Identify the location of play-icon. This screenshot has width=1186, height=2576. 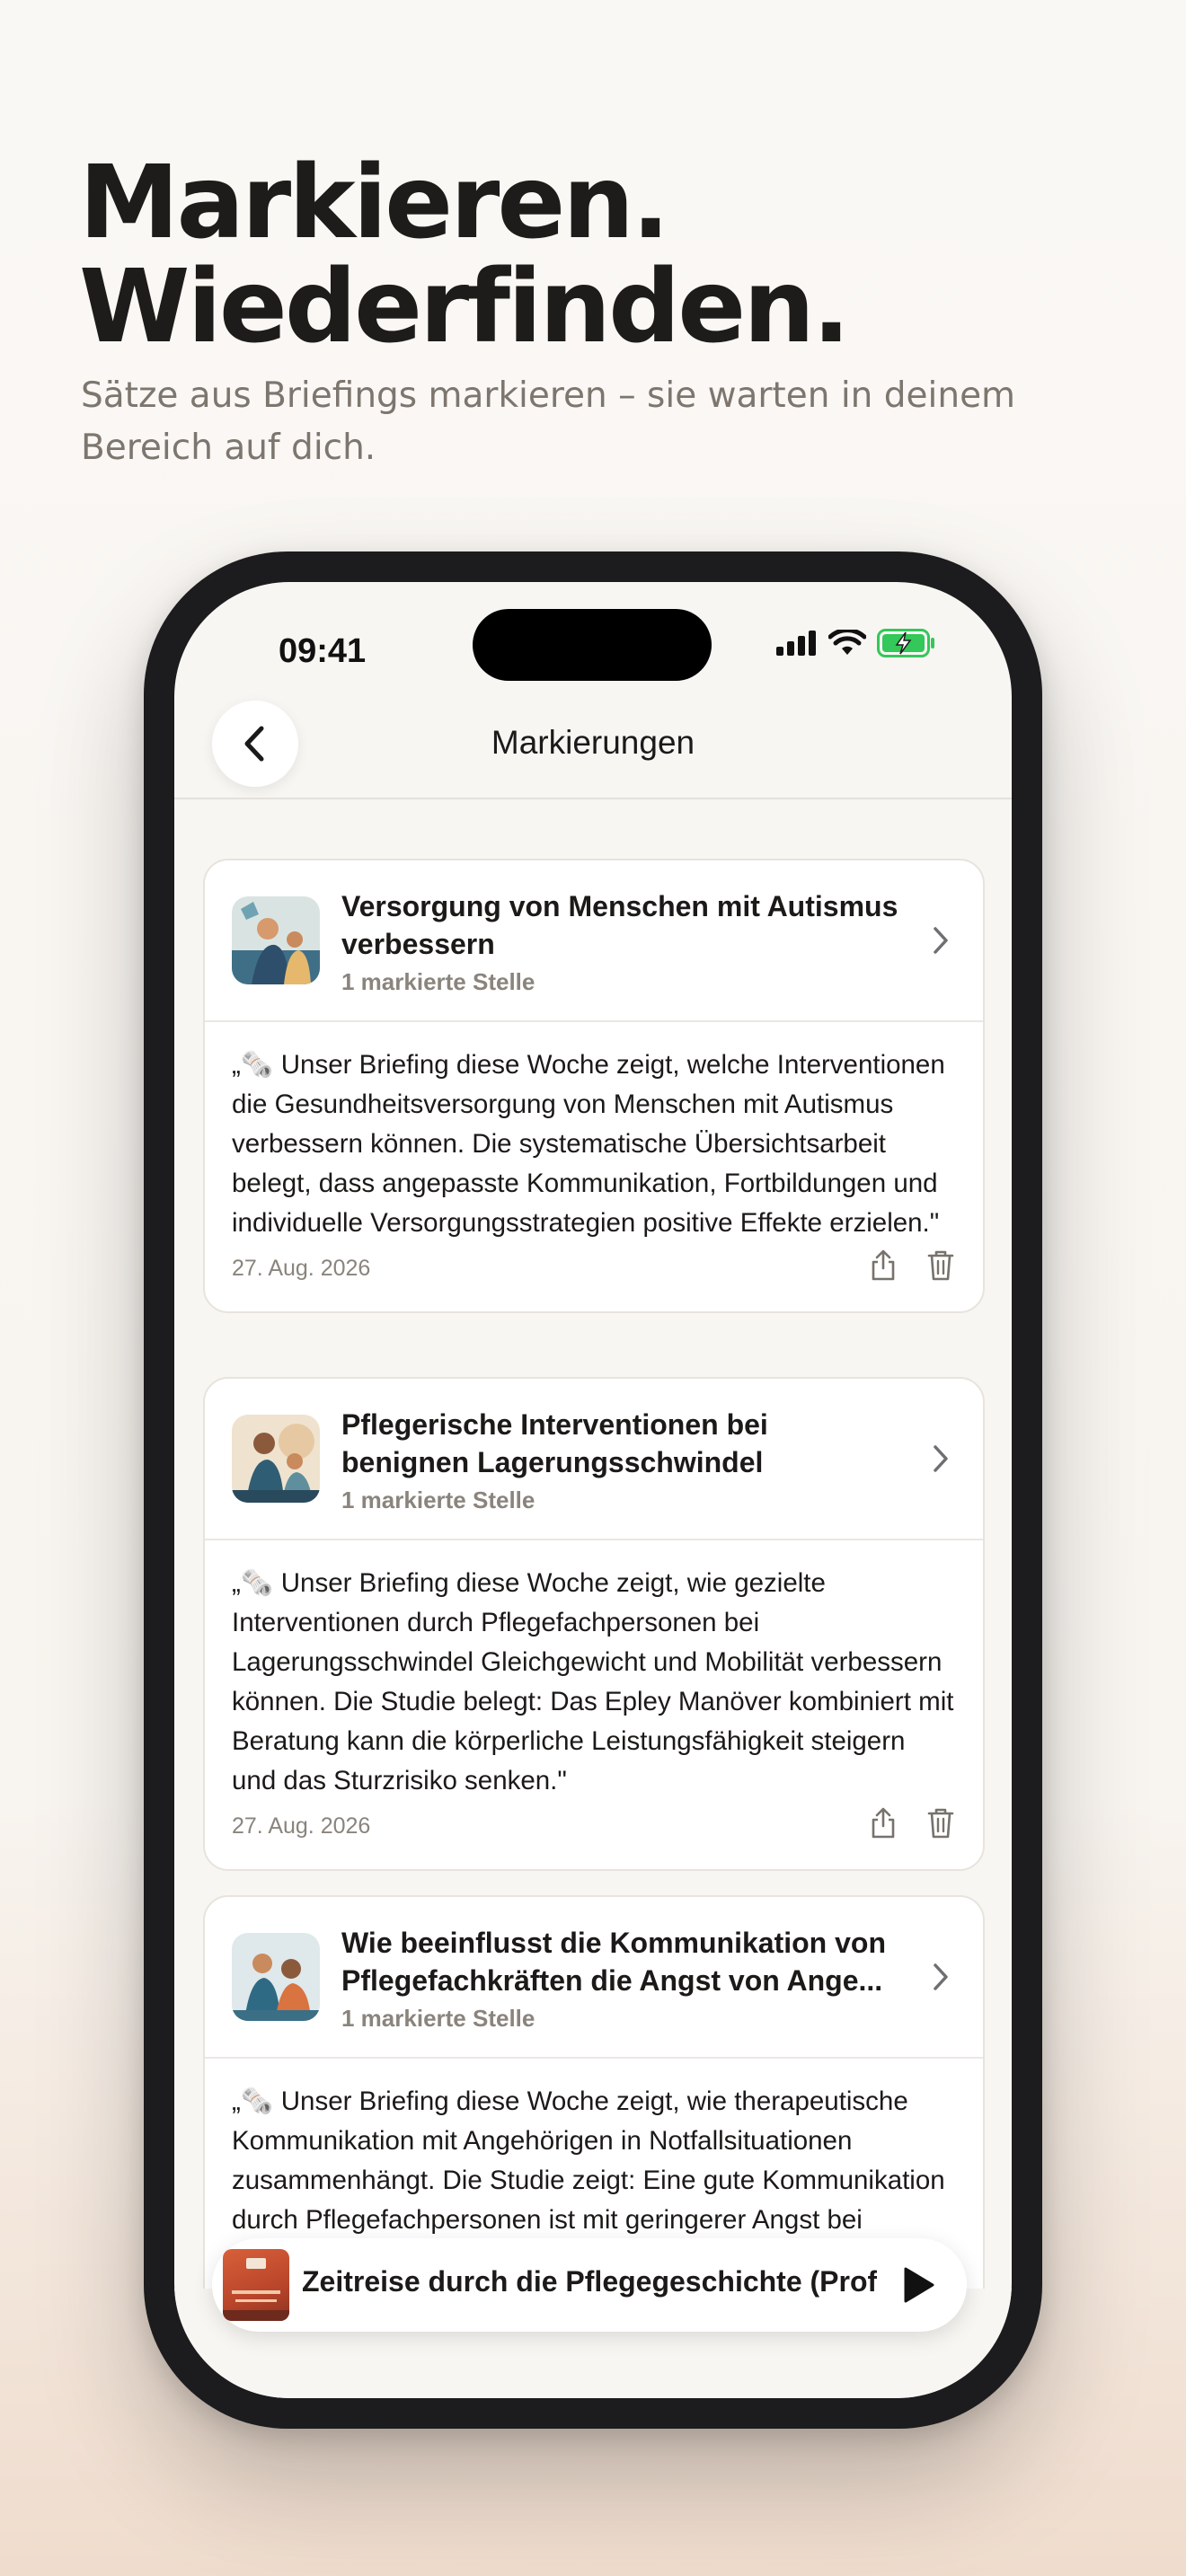
(918, 2285).